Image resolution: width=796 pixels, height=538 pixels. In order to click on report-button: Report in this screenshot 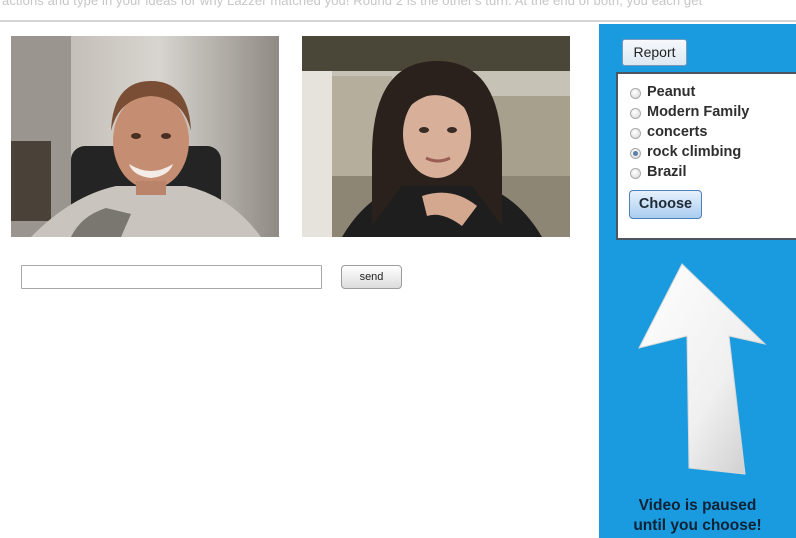, I will do `click(654, 52)`.